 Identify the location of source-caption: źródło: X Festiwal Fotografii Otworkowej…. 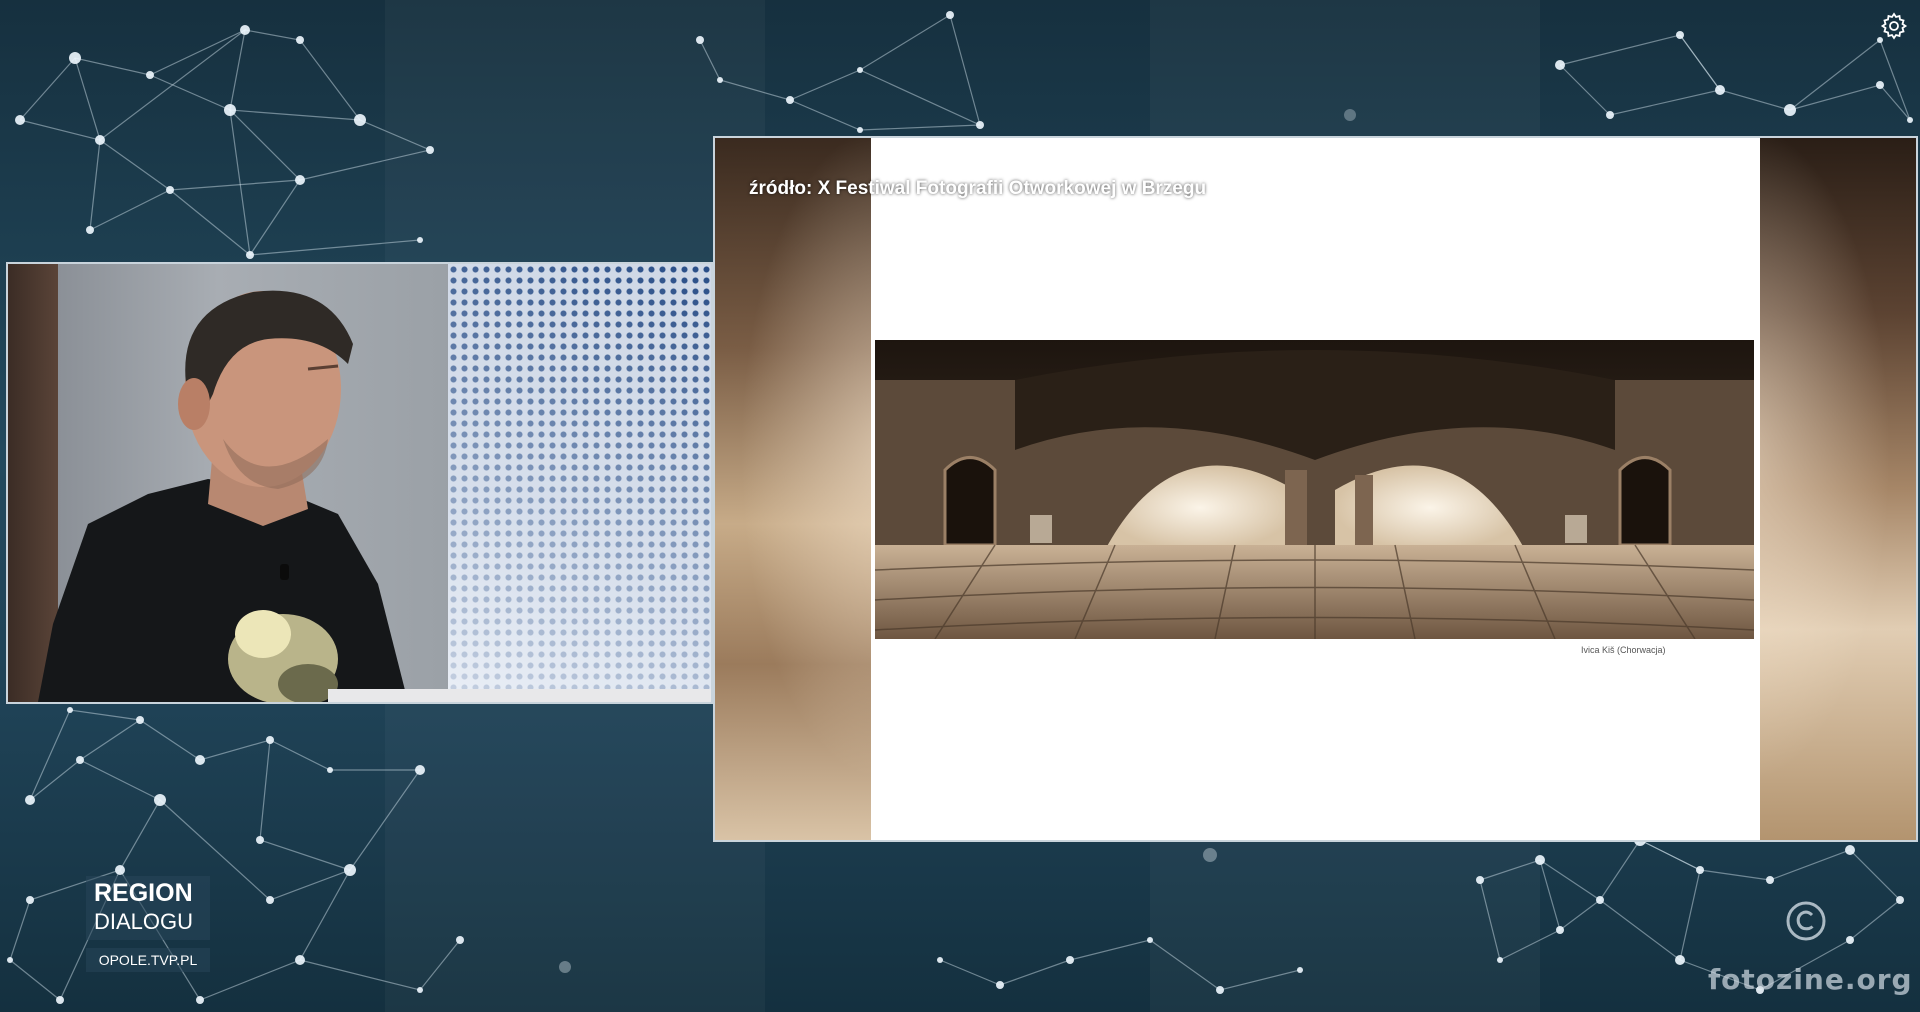
(978, 188).